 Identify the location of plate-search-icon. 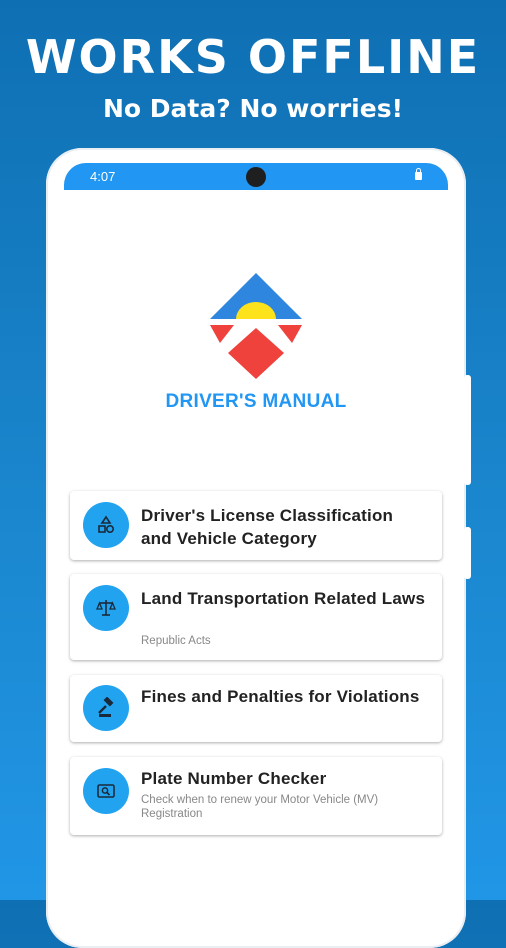
(106, 791).